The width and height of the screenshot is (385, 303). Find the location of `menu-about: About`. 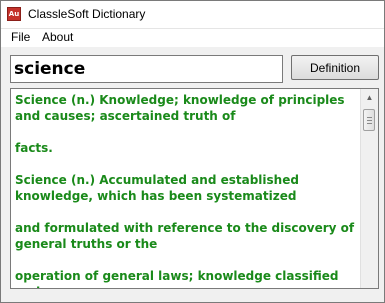

menu-about: About is located at coordinates (57, 37).